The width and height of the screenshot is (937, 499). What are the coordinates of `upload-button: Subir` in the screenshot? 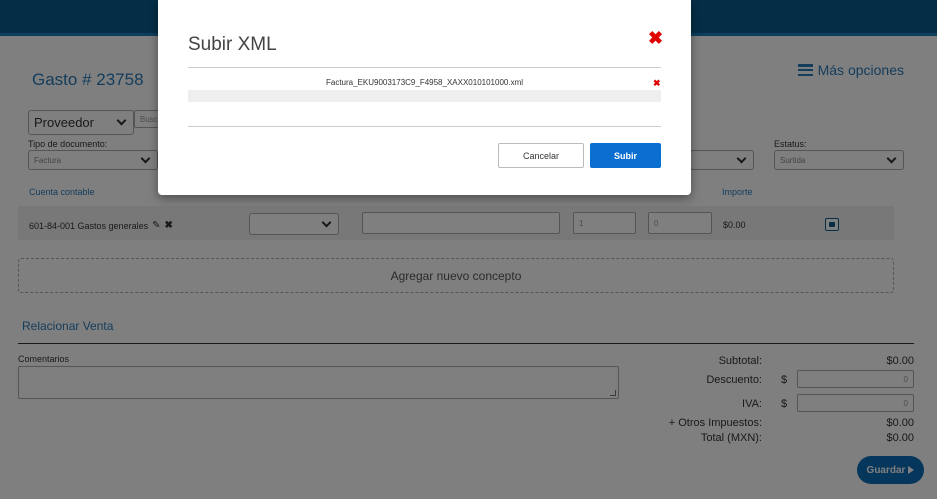 It's located at (625, 155).